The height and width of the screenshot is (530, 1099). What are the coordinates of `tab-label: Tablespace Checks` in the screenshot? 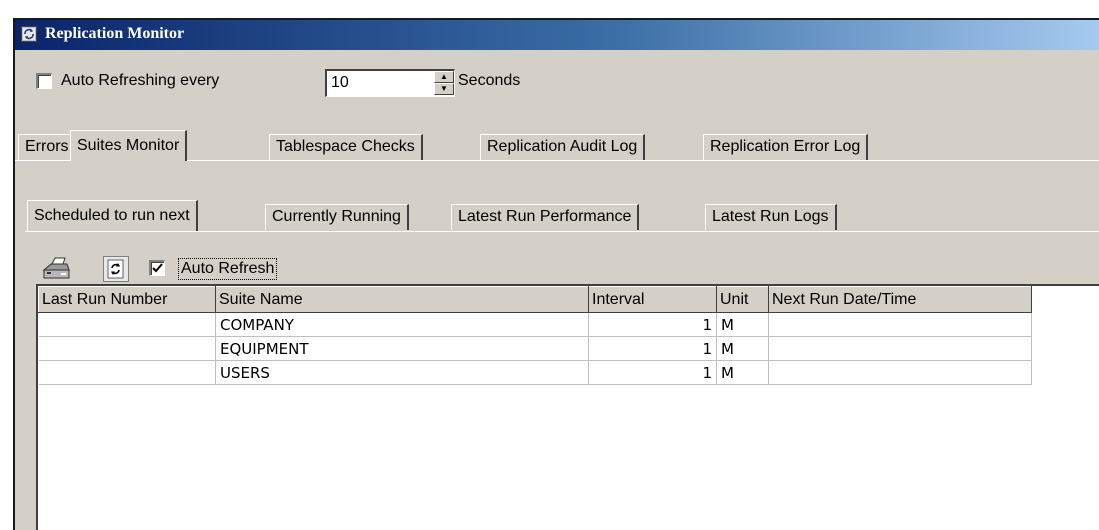 It's located at (345, 146).